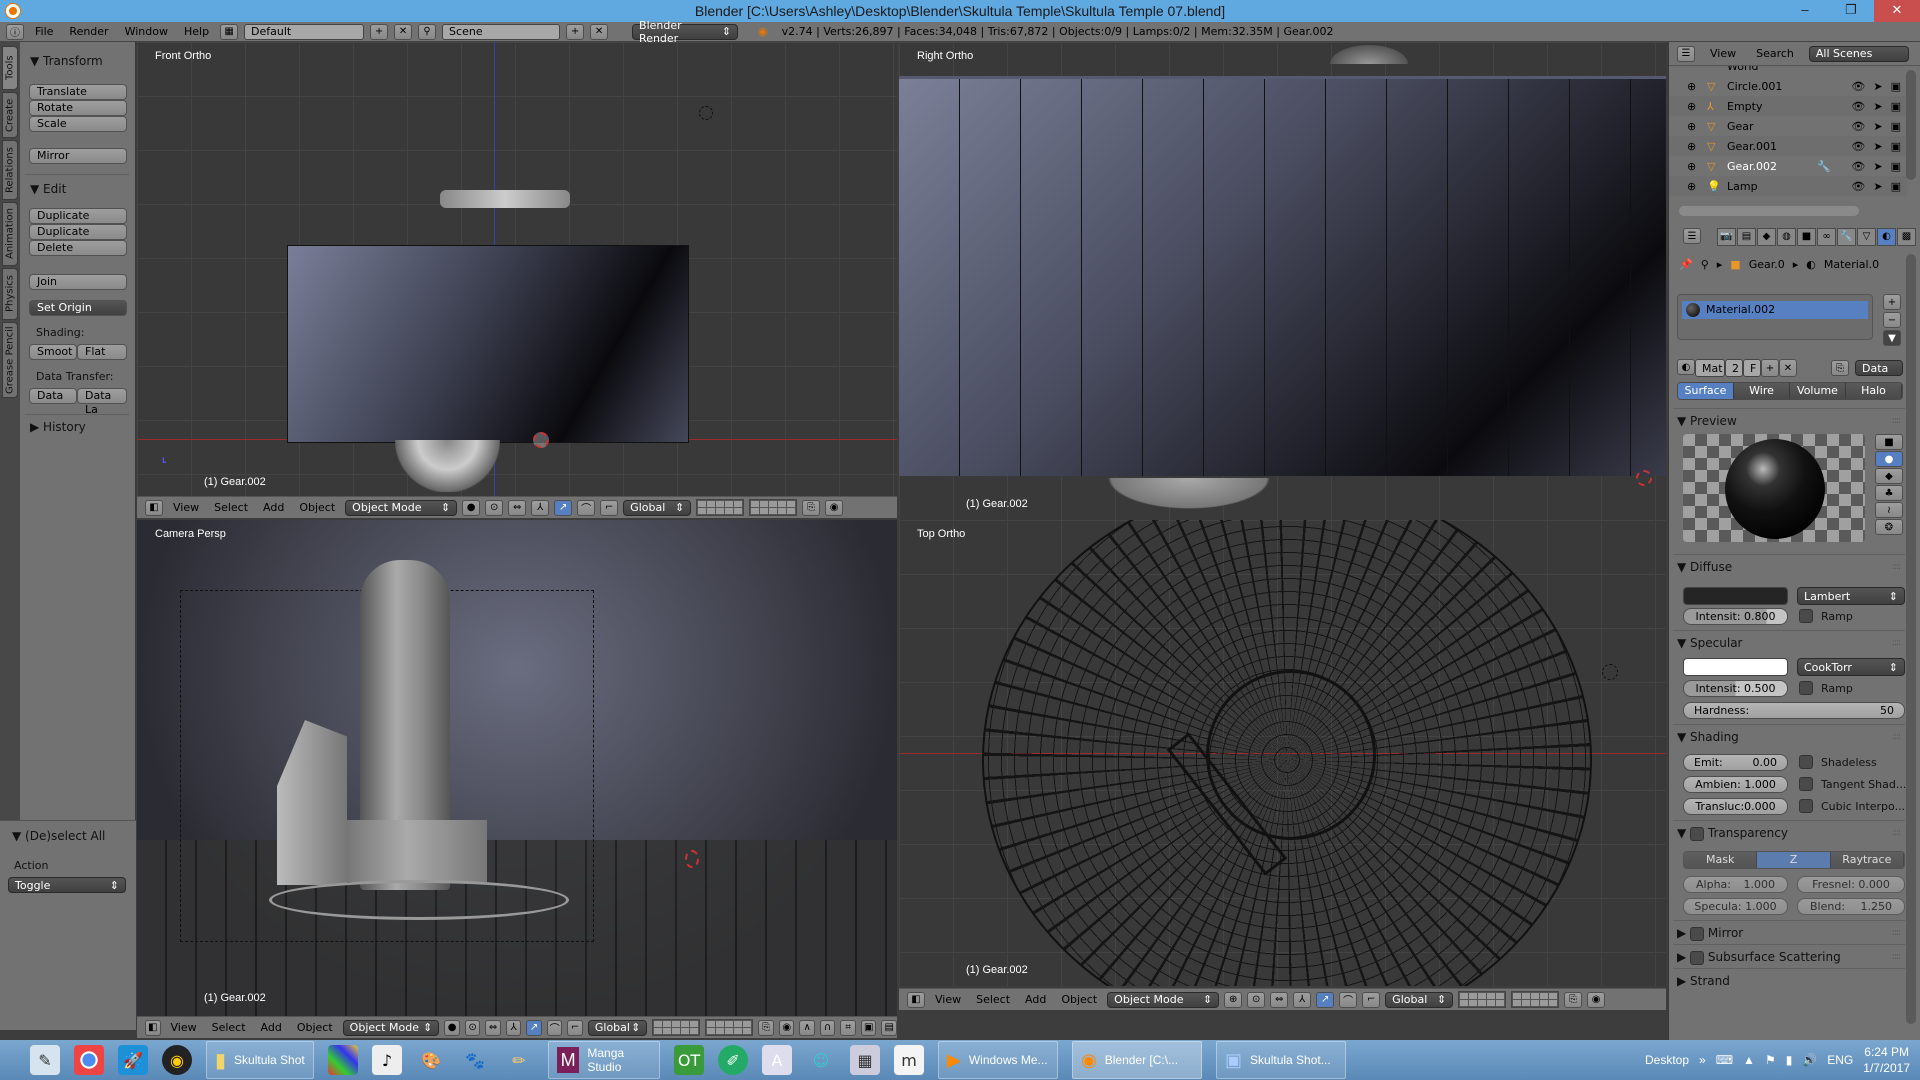 The width and height of the screenshot is (1920, 1080). Describe the element at coordinates (1851, 11) in the screenshot. I see `maximize-button: ❐` at that location.